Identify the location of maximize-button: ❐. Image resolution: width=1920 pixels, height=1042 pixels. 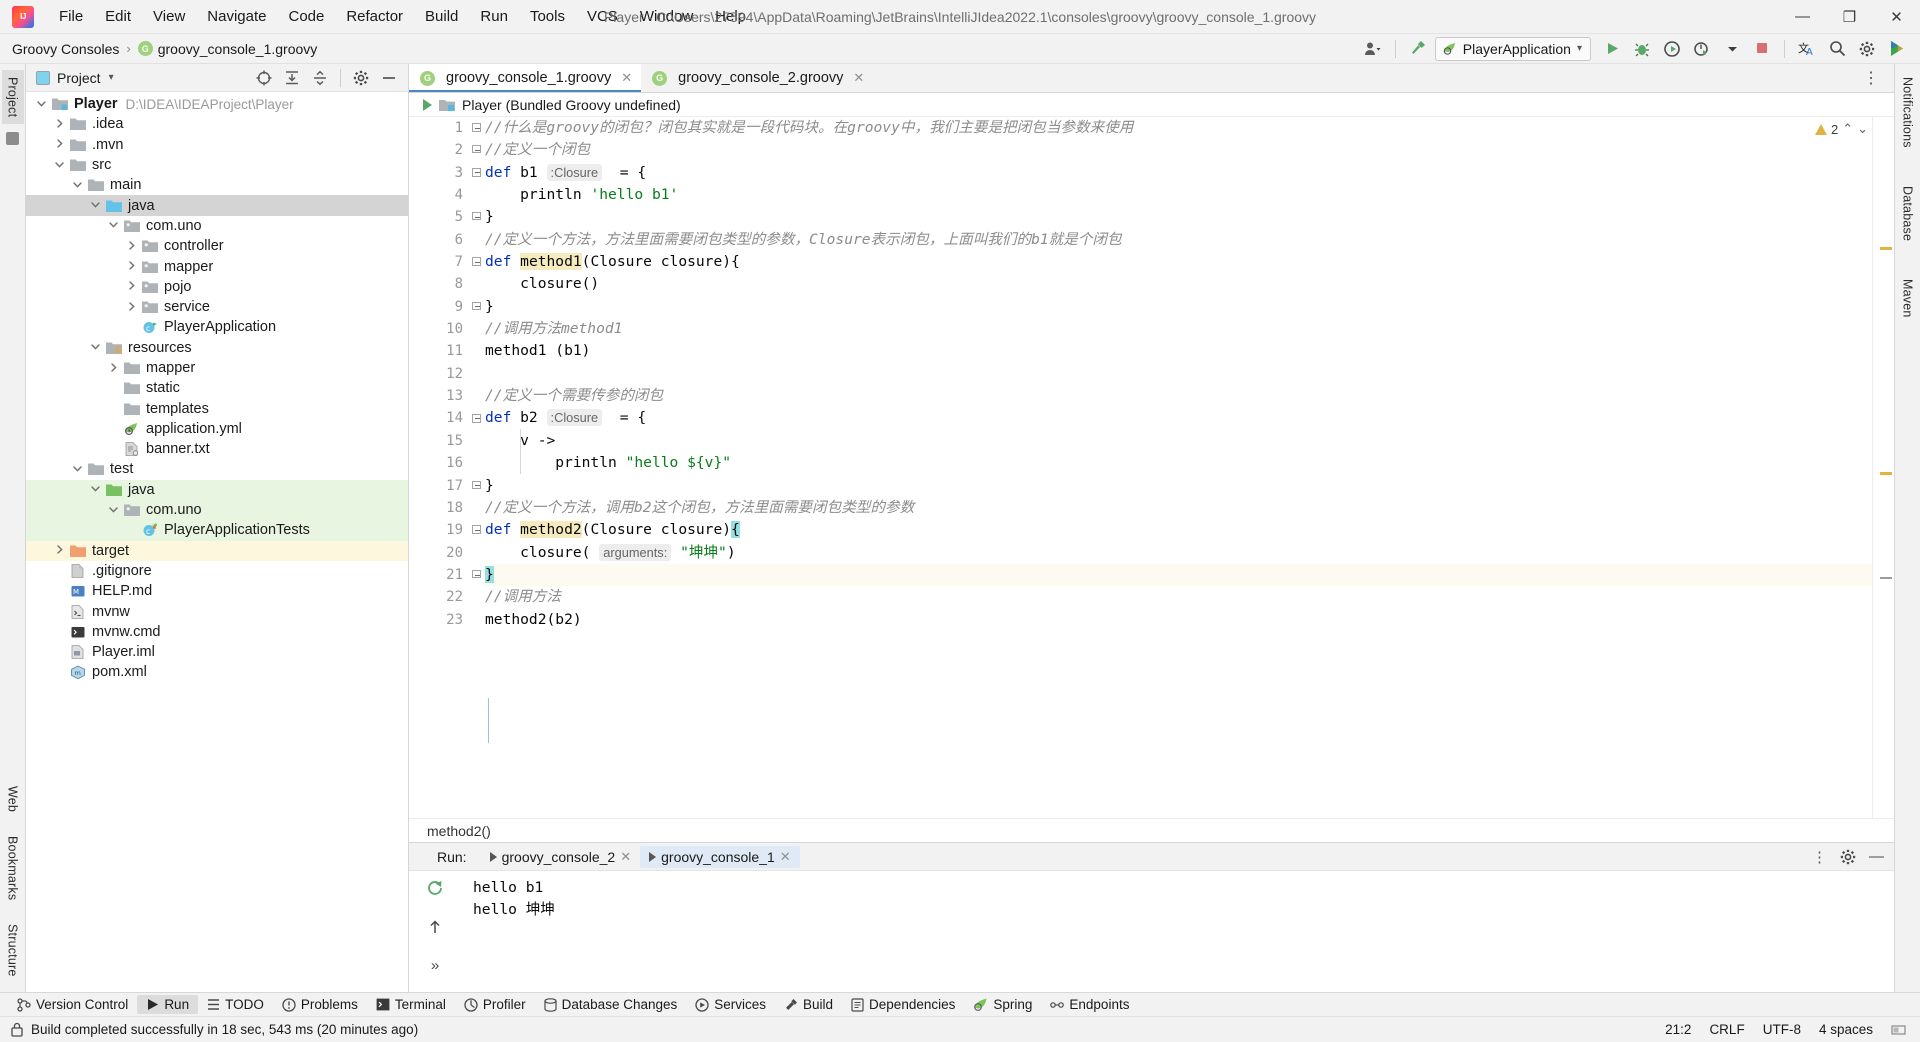
(1849, 17).